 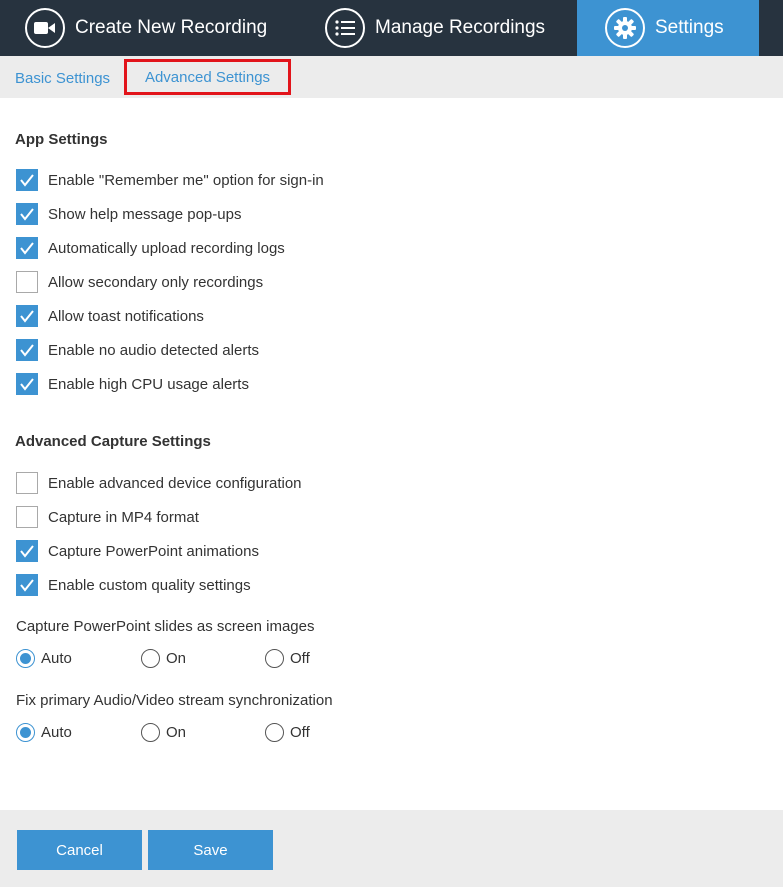 I want to click on checkbox-label: Enable no audio detected alerts, so click(x=153, y=350).